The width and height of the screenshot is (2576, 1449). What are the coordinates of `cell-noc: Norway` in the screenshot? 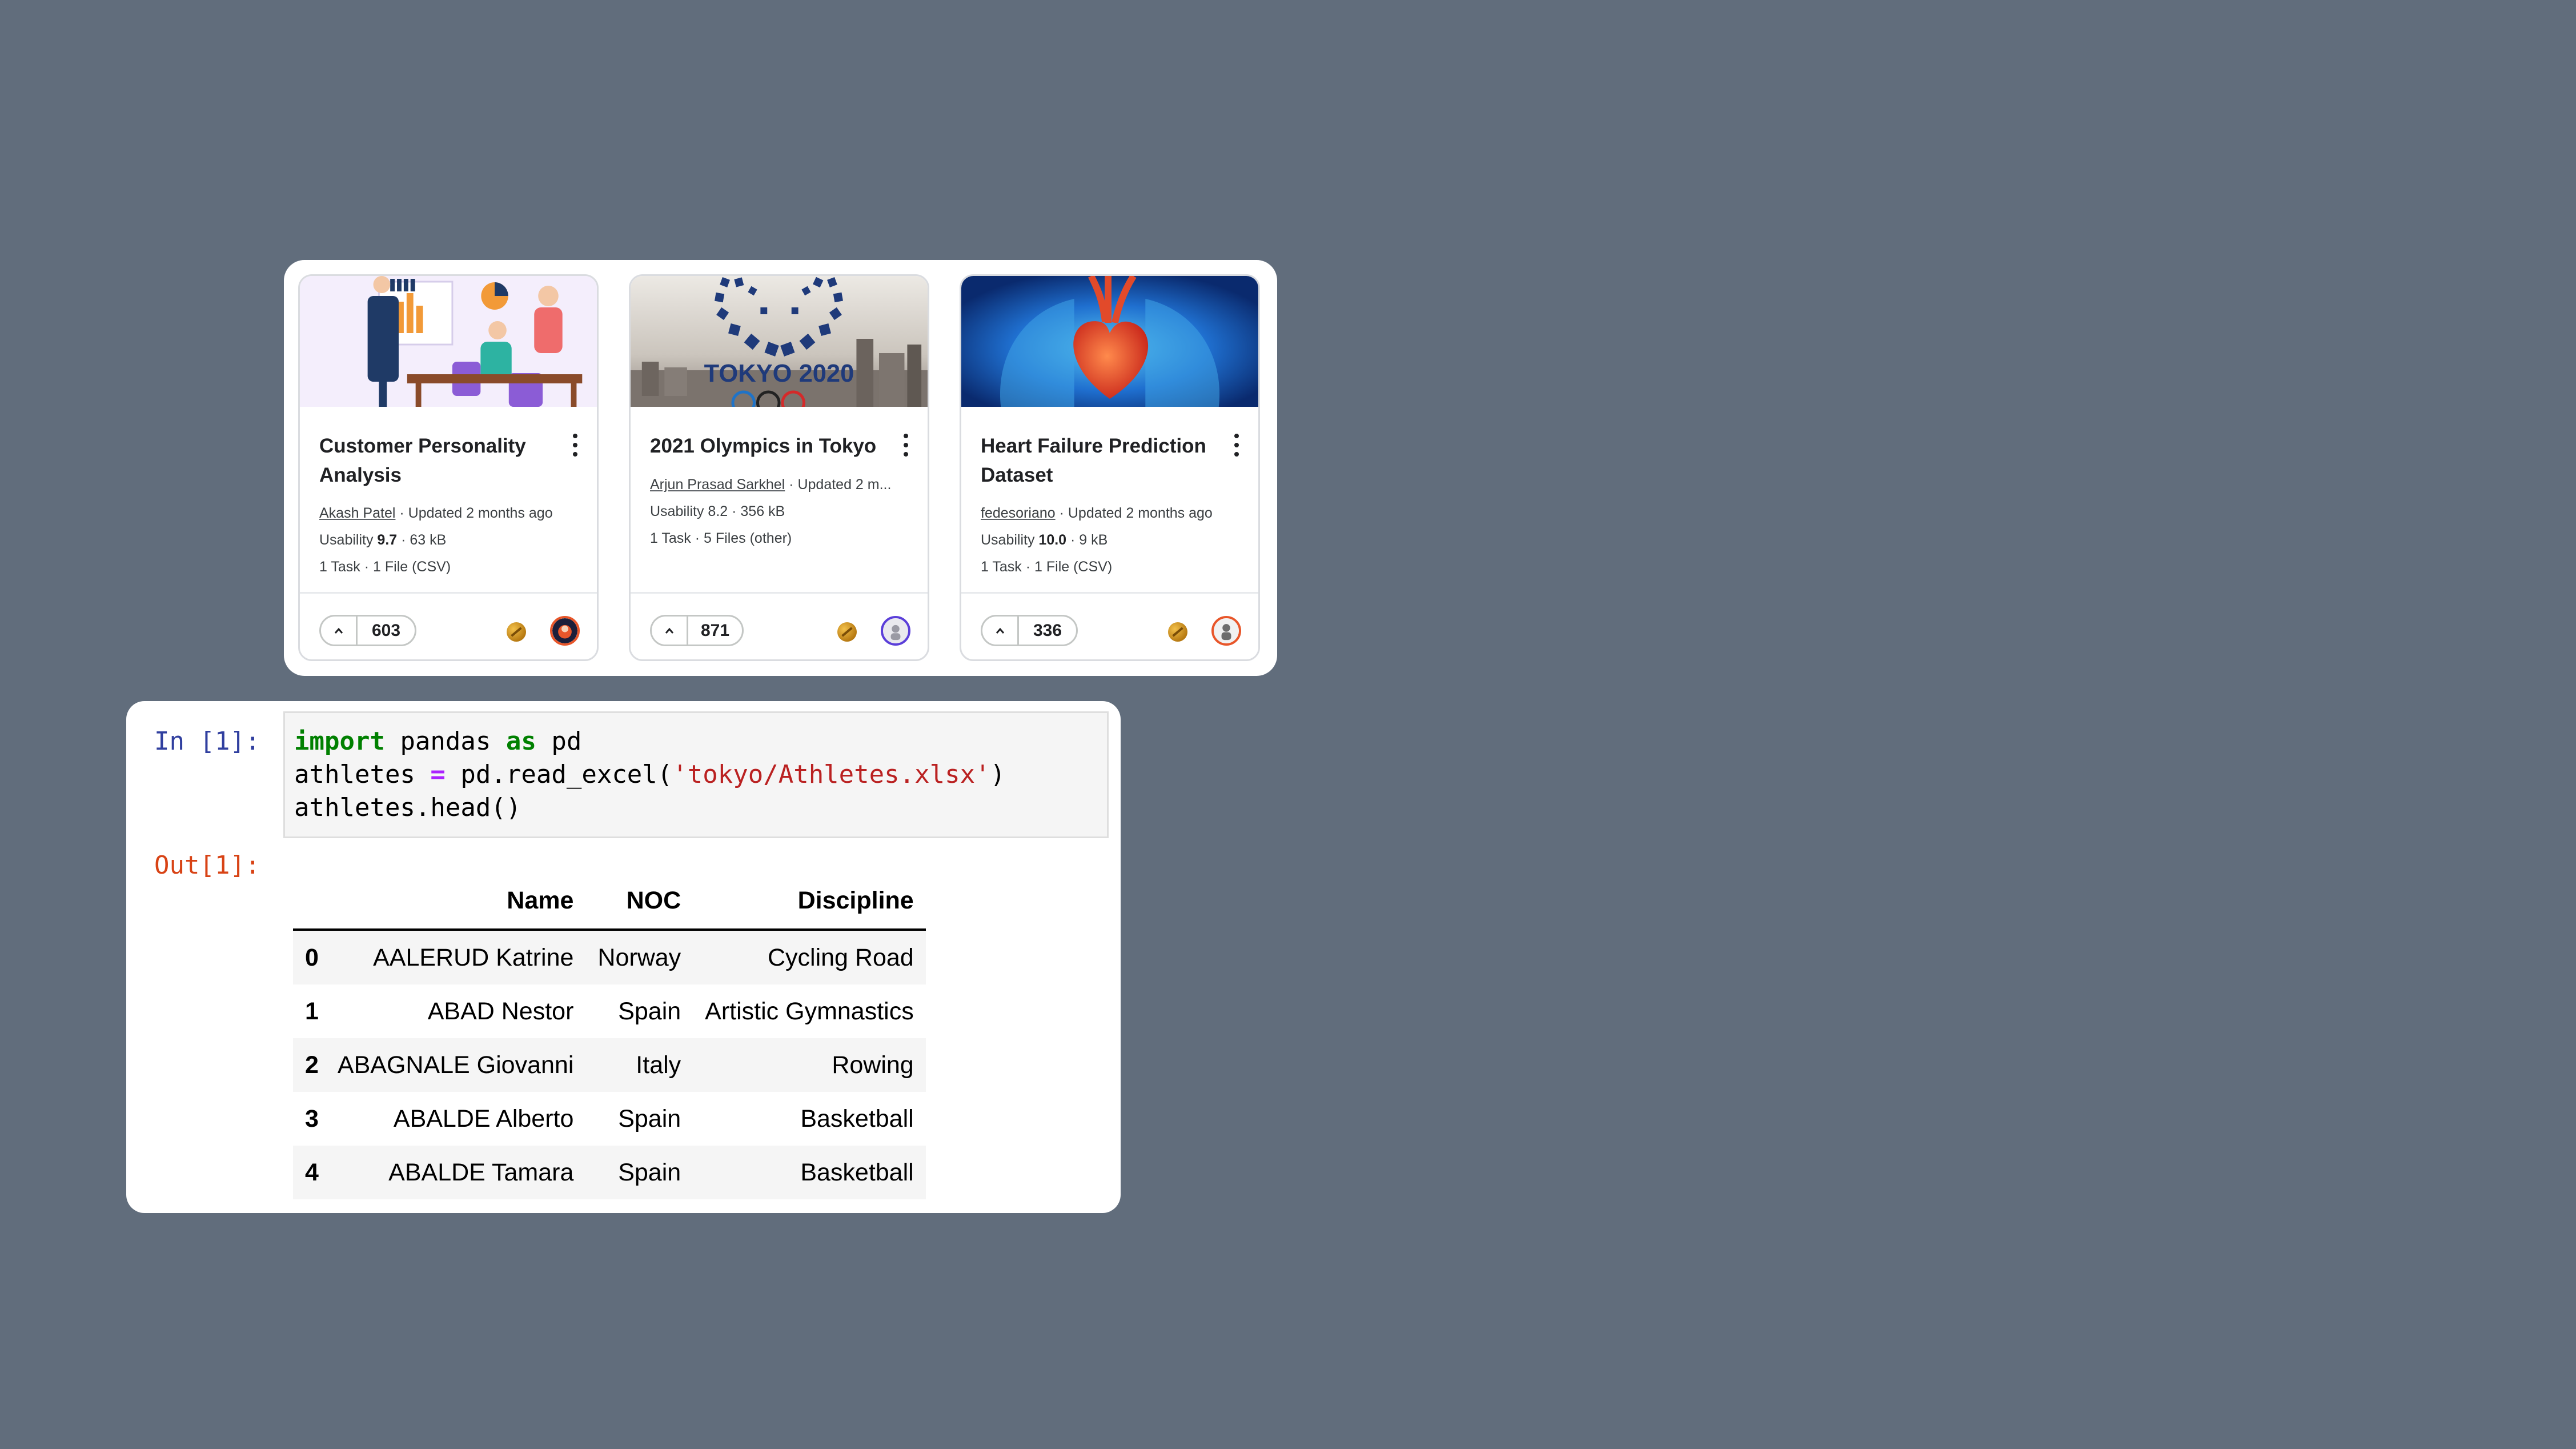 It's located at (639, 957).